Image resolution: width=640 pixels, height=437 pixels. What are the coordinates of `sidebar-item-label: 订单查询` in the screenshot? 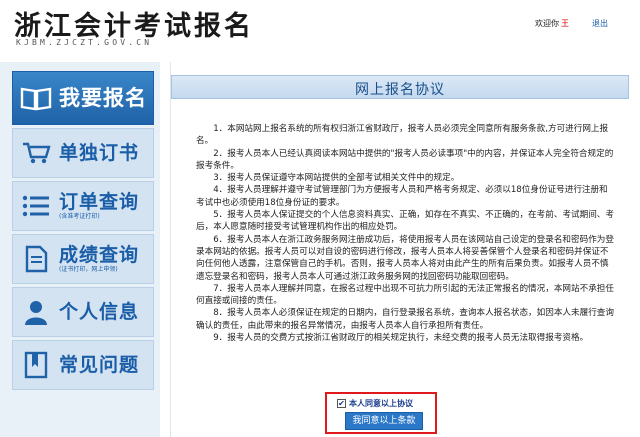 It's located at (99, 202).